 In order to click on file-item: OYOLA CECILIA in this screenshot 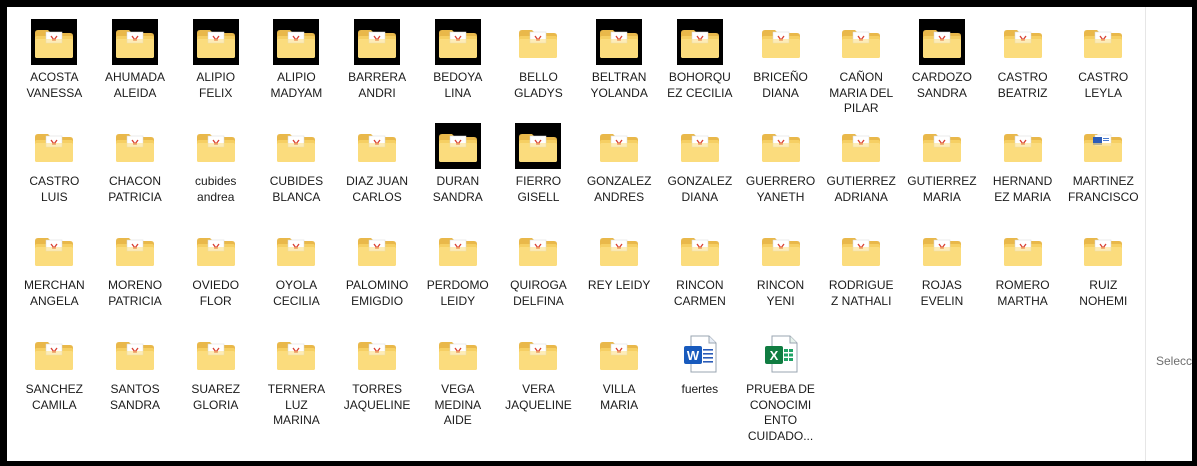, I will do `click(296, 277)`.